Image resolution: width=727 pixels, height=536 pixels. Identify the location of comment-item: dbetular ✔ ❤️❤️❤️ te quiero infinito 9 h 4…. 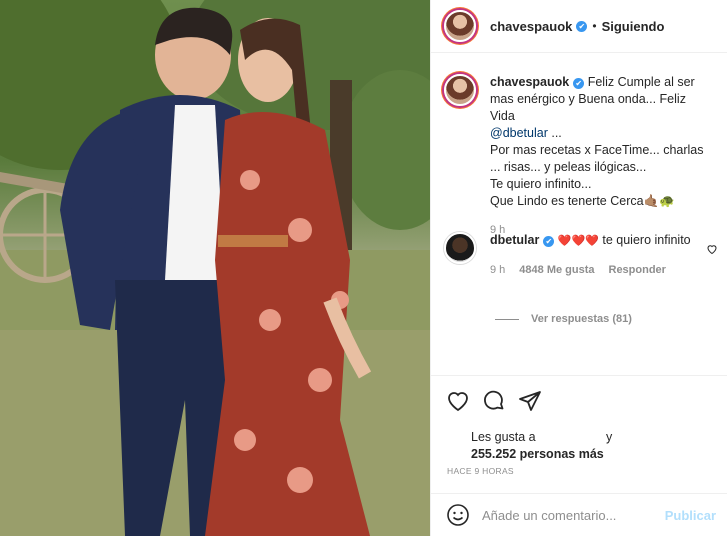
(569, 255).